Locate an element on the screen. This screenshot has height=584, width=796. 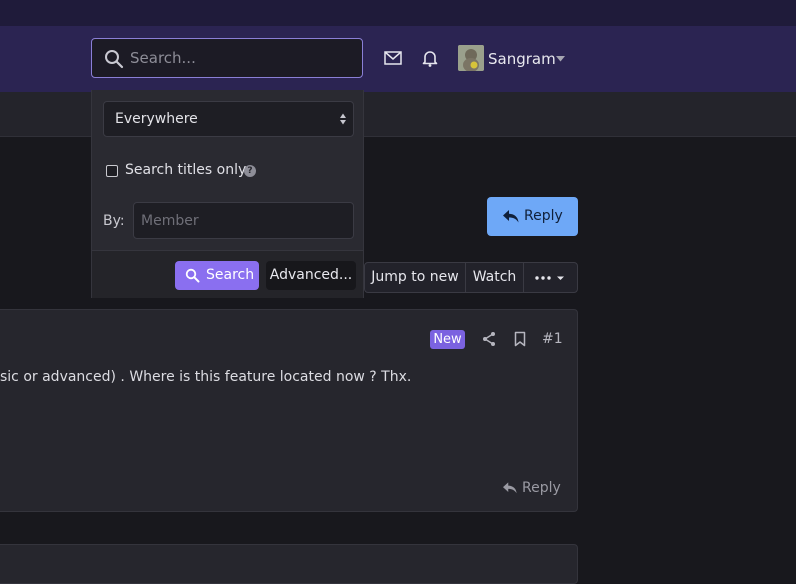
search-button: Search is located at coordinates (217, 275).